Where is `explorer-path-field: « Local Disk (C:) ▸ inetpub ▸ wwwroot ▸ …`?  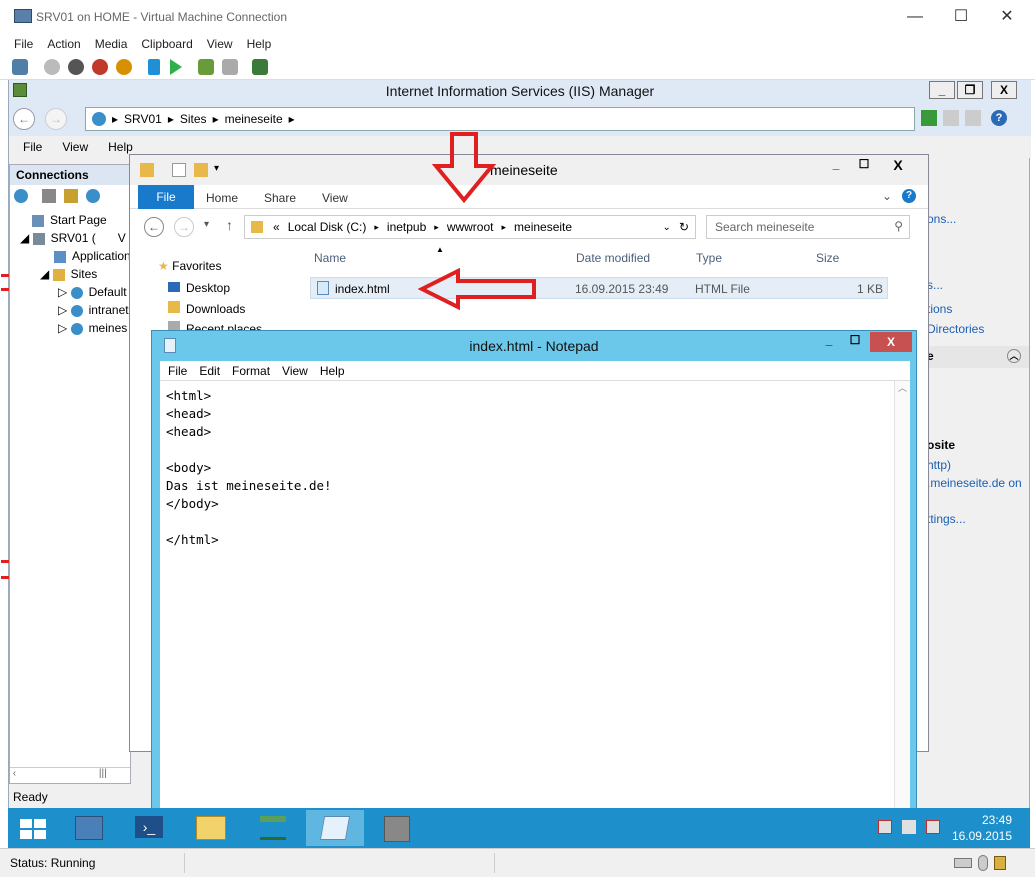 explorer-path-field: « Local Disk (C:) ▸ inetpub ▸ wwwroot ▸ … is located at coordinates (470, 227).